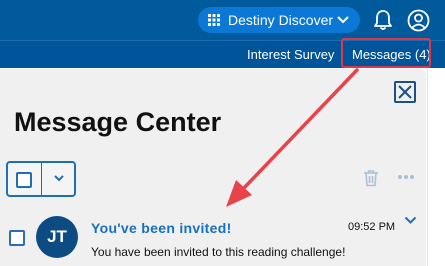 This screenshot has width=445, height=266. What do you see at coordinates (161, 228) in the screenshot?
I see `message-title-link: You've been invited!` at bounding box center [161, 228].